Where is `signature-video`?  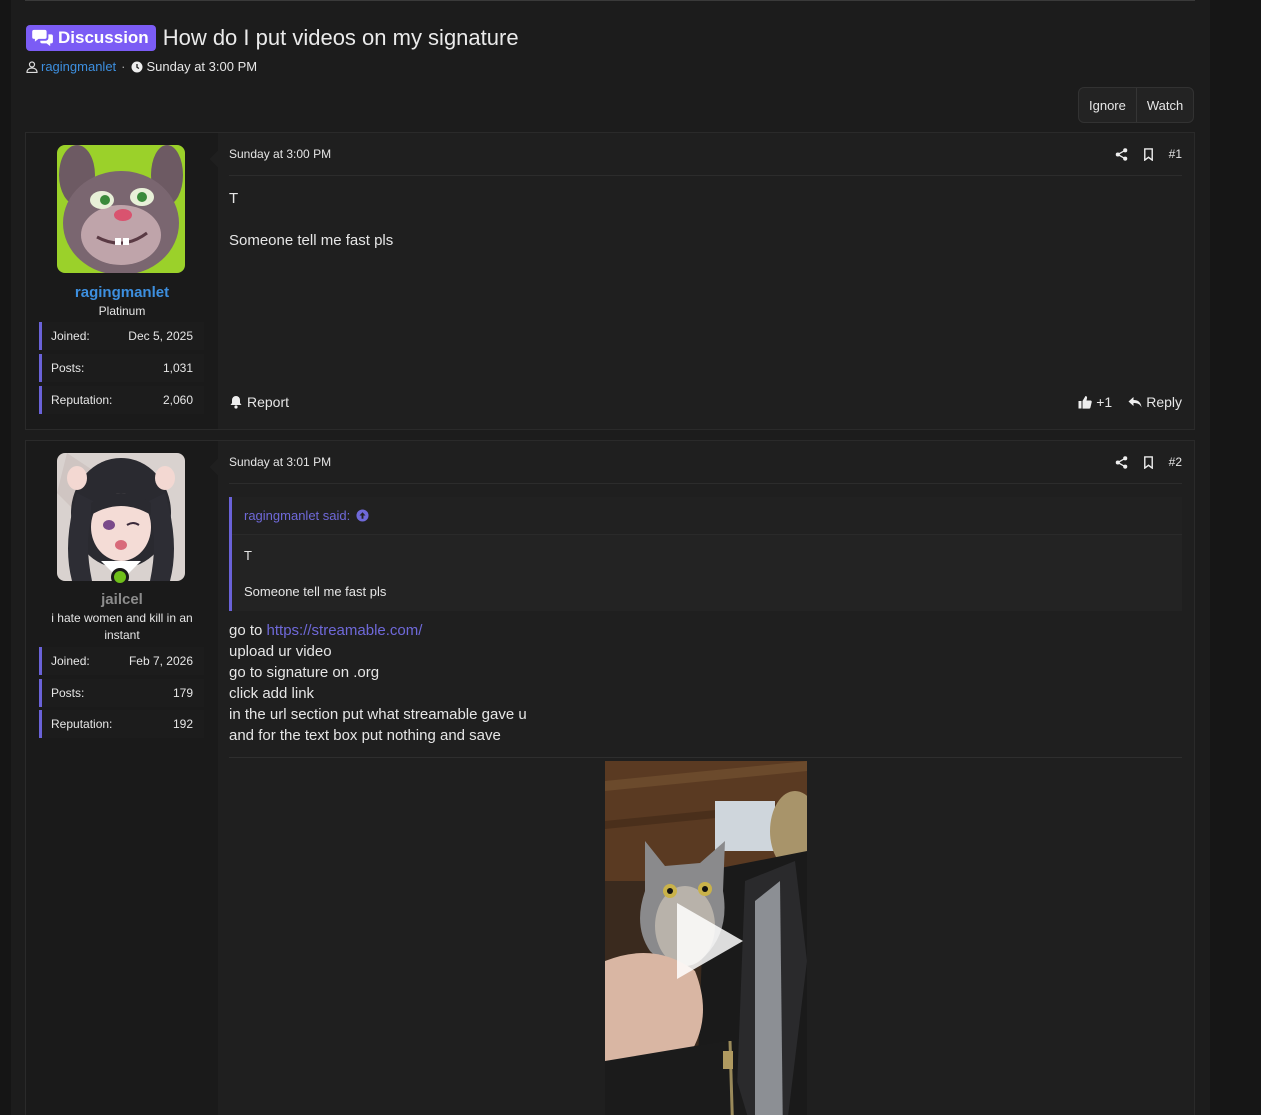 signature-video is located at coordinates (706, 938).